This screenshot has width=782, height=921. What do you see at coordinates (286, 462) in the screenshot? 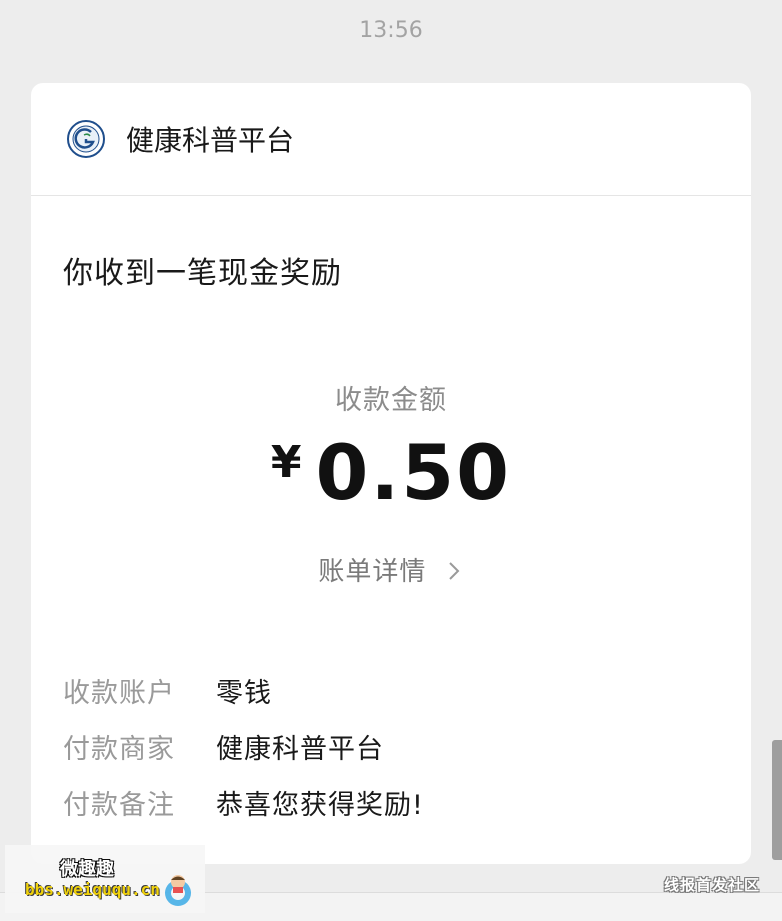
I see `currency-symbol: ¥` at bounding box center [286, 462].